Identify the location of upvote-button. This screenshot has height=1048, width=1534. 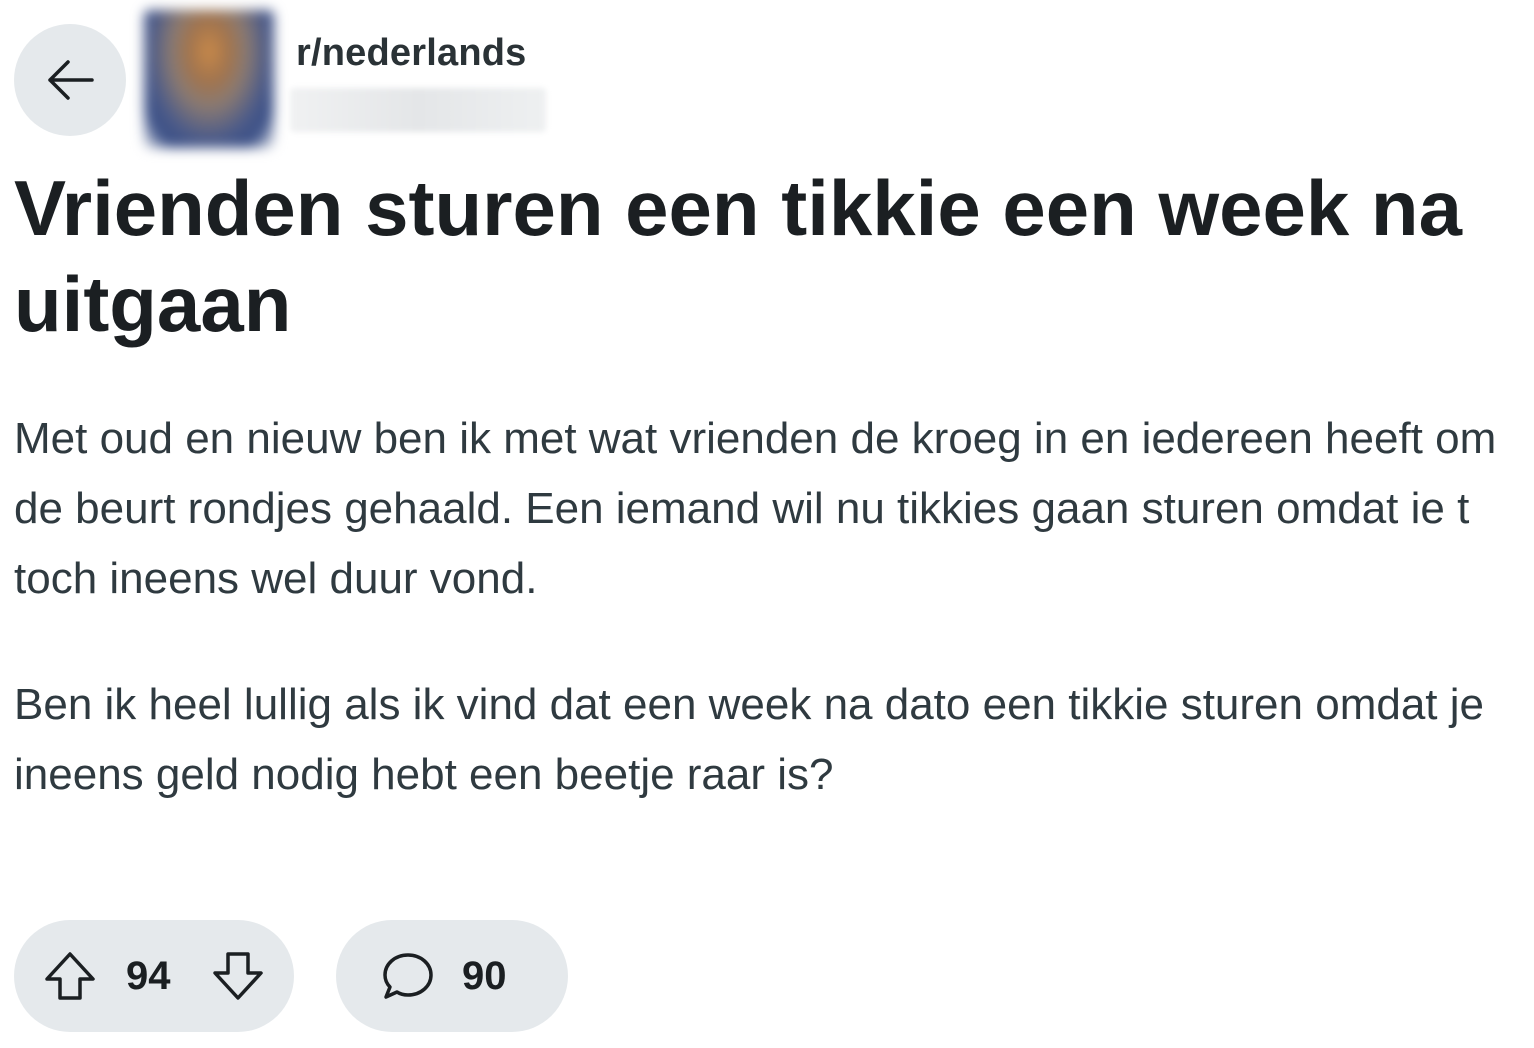
(70, 976).